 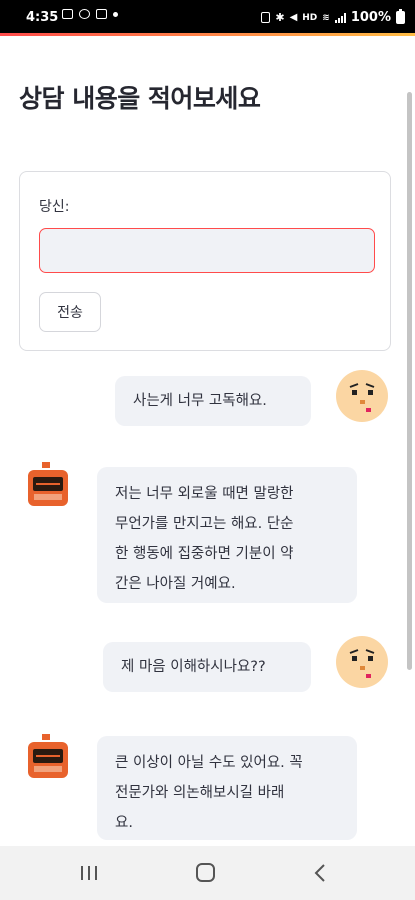 I want to click on user-message: 사는게 너무 고독해요., so click(x=213, y=401).